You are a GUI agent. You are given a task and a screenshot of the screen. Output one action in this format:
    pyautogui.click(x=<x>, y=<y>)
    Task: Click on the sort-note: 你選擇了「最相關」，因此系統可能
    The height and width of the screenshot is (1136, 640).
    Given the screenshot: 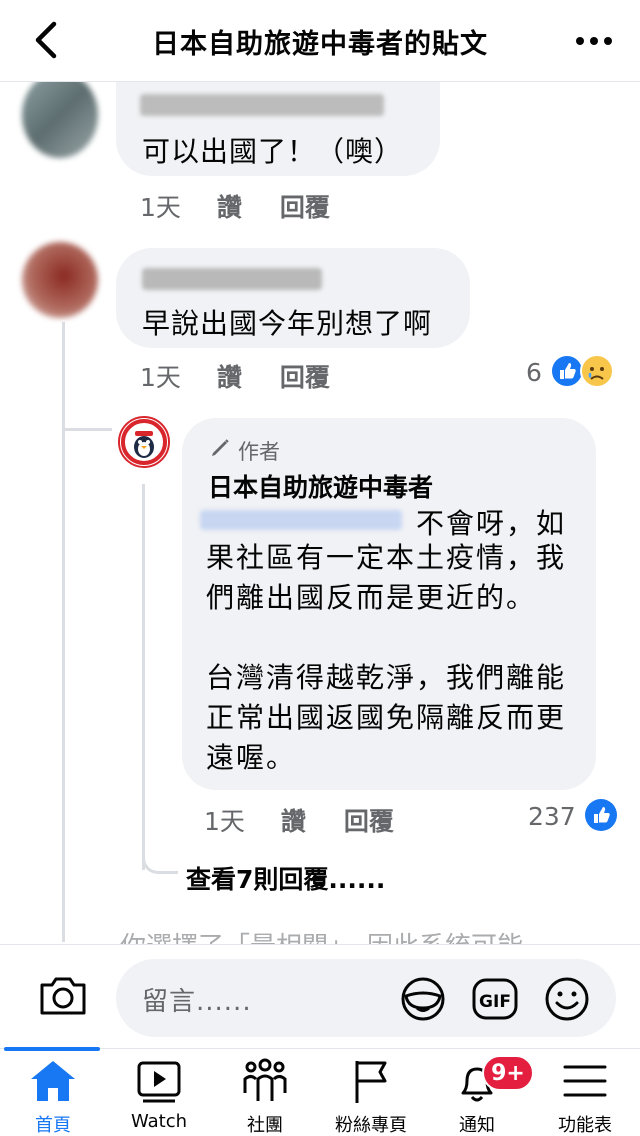 What is the action you would take?
    pyautogui.click(x=321, y=935)
    